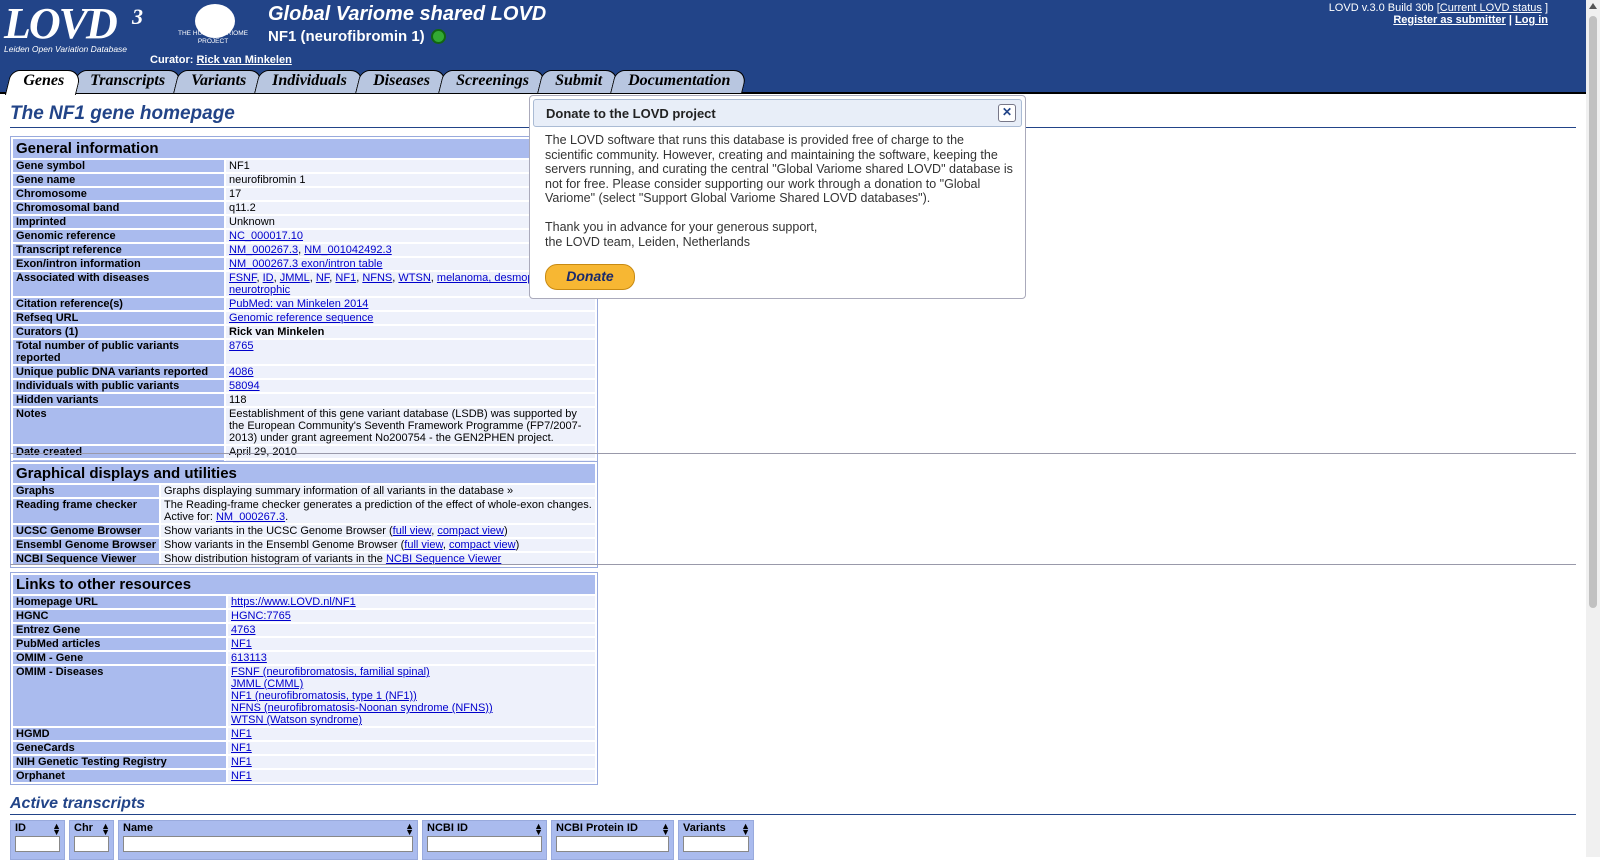  I want to click on tab-transcripts: Transcripts, so click(127, 81).